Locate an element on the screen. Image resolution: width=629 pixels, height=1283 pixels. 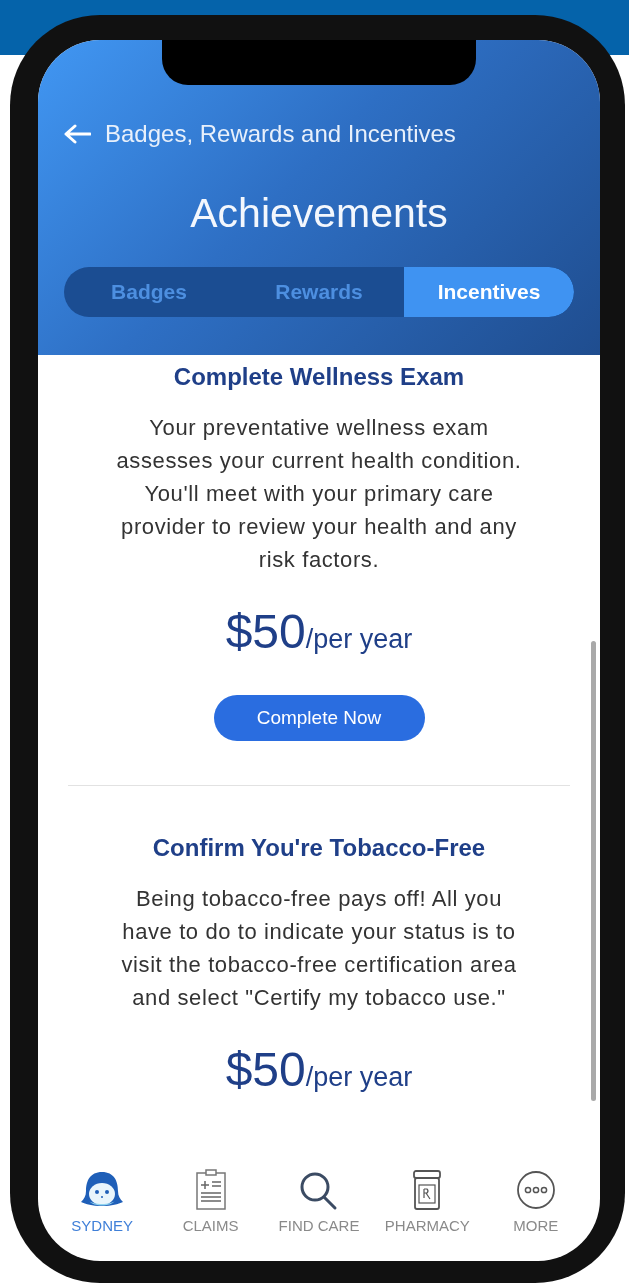
tab: Rewards is located at coordinates (319, 292).